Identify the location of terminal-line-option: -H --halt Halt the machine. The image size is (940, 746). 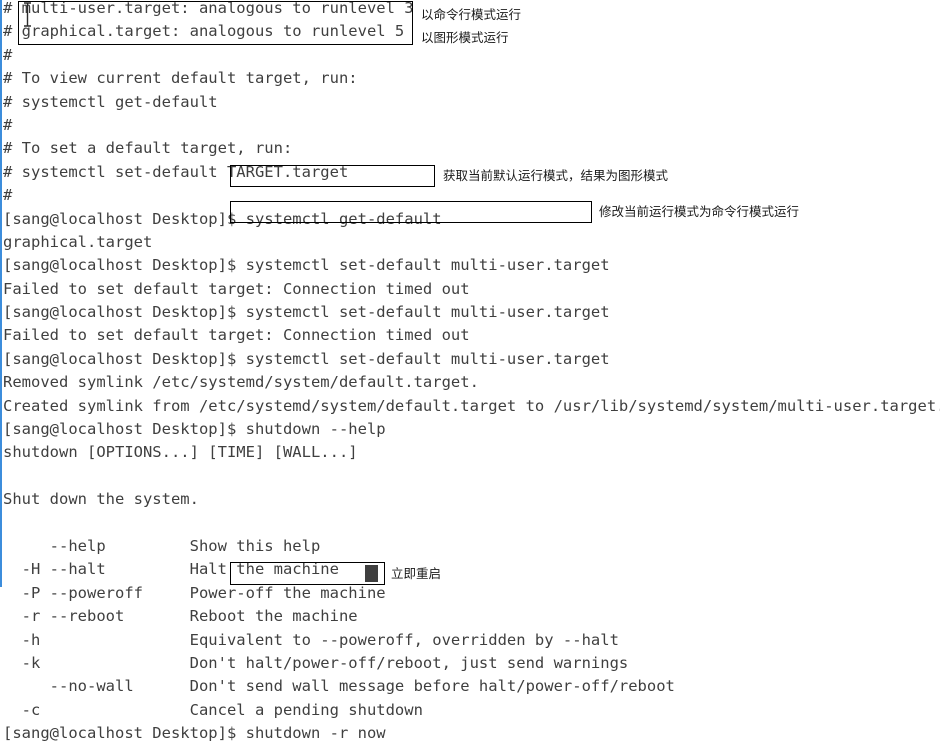
(171, 569).